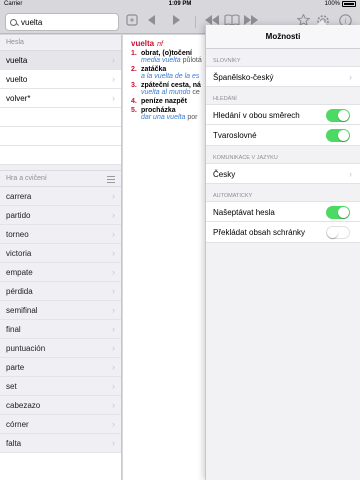  What do you see at coordinates (245, 158) in the screenshot?
I see `options-section-header: KOMUNIKACE V JAZYKU` at bounding box center [245, 158].